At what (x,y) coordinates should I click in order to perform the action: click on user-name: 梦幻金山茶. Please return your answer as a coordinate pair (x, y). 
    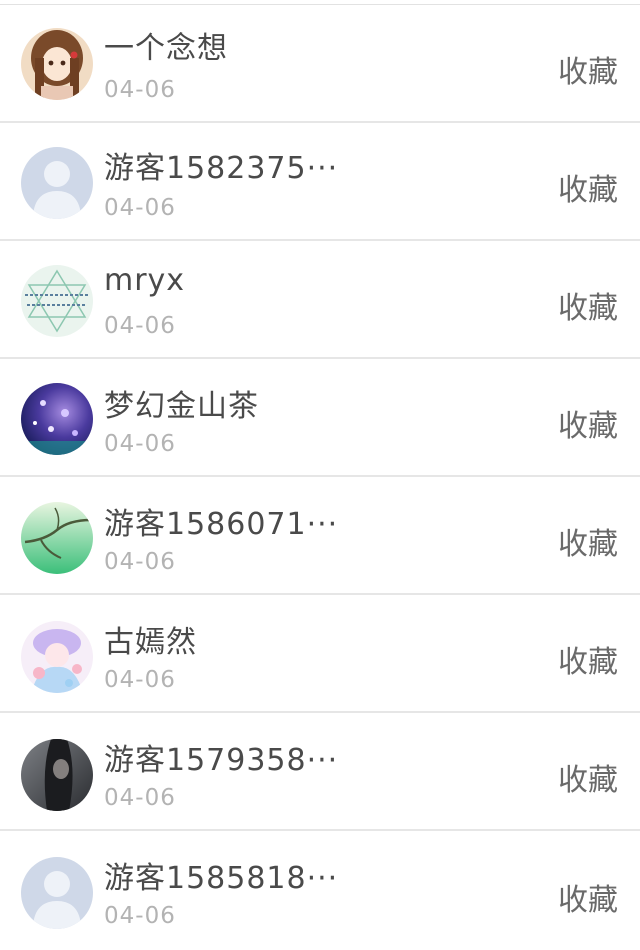
    Looking at the image, I should click on (181, 406).